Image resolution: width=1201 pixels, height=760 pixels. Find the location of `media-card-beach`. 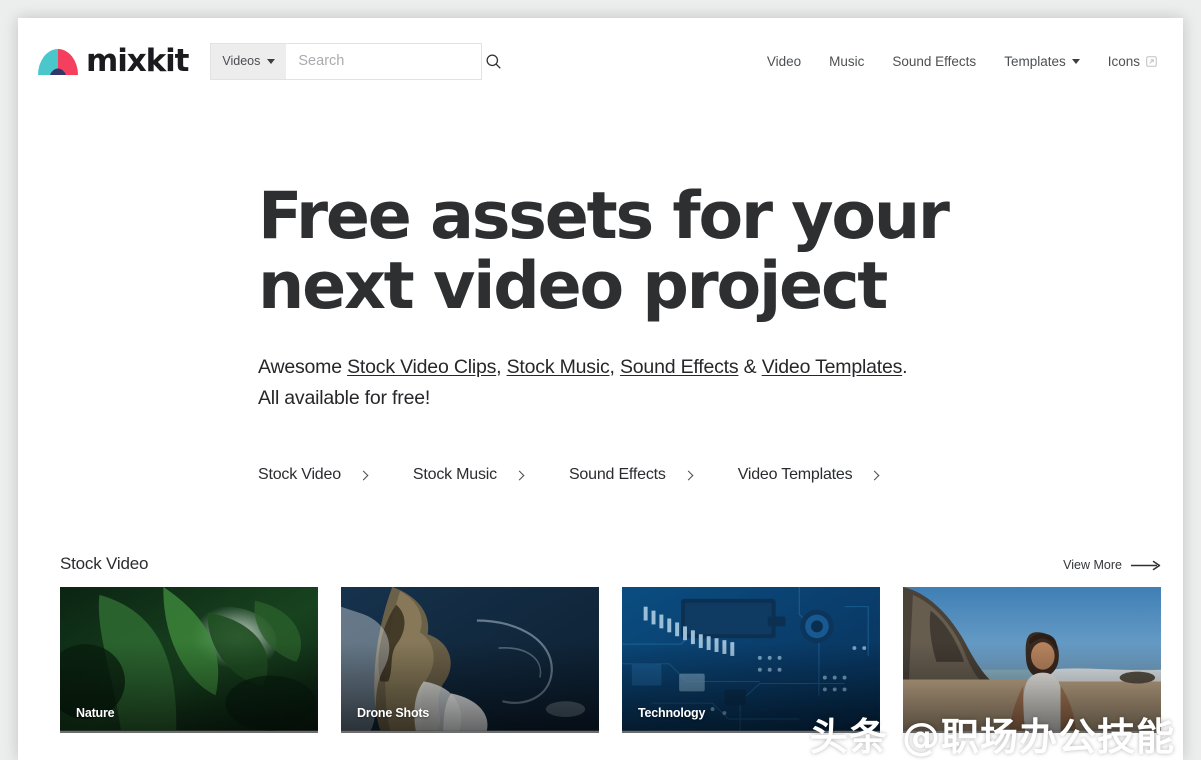

media-card-beach is located at coordinates (1032, 660).